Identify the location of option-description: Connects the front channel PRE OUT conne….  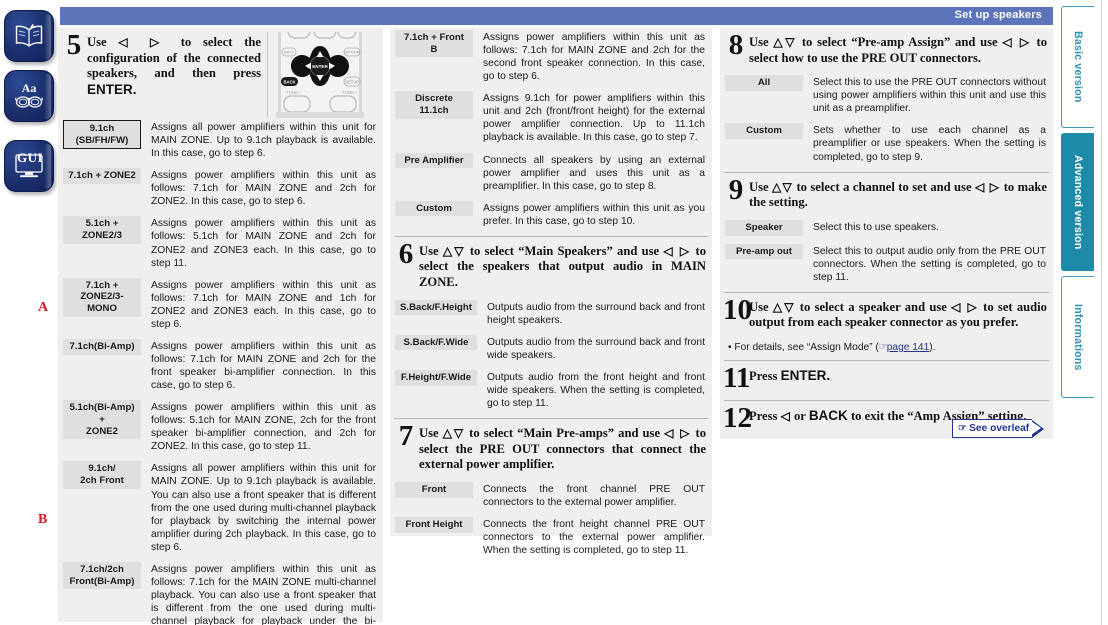
(594, 495).